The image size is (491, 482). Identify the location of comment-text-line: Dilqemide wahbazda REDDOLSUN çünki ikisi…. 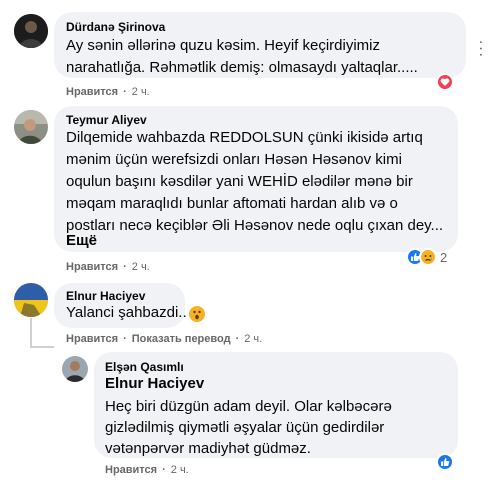
(244, 137).